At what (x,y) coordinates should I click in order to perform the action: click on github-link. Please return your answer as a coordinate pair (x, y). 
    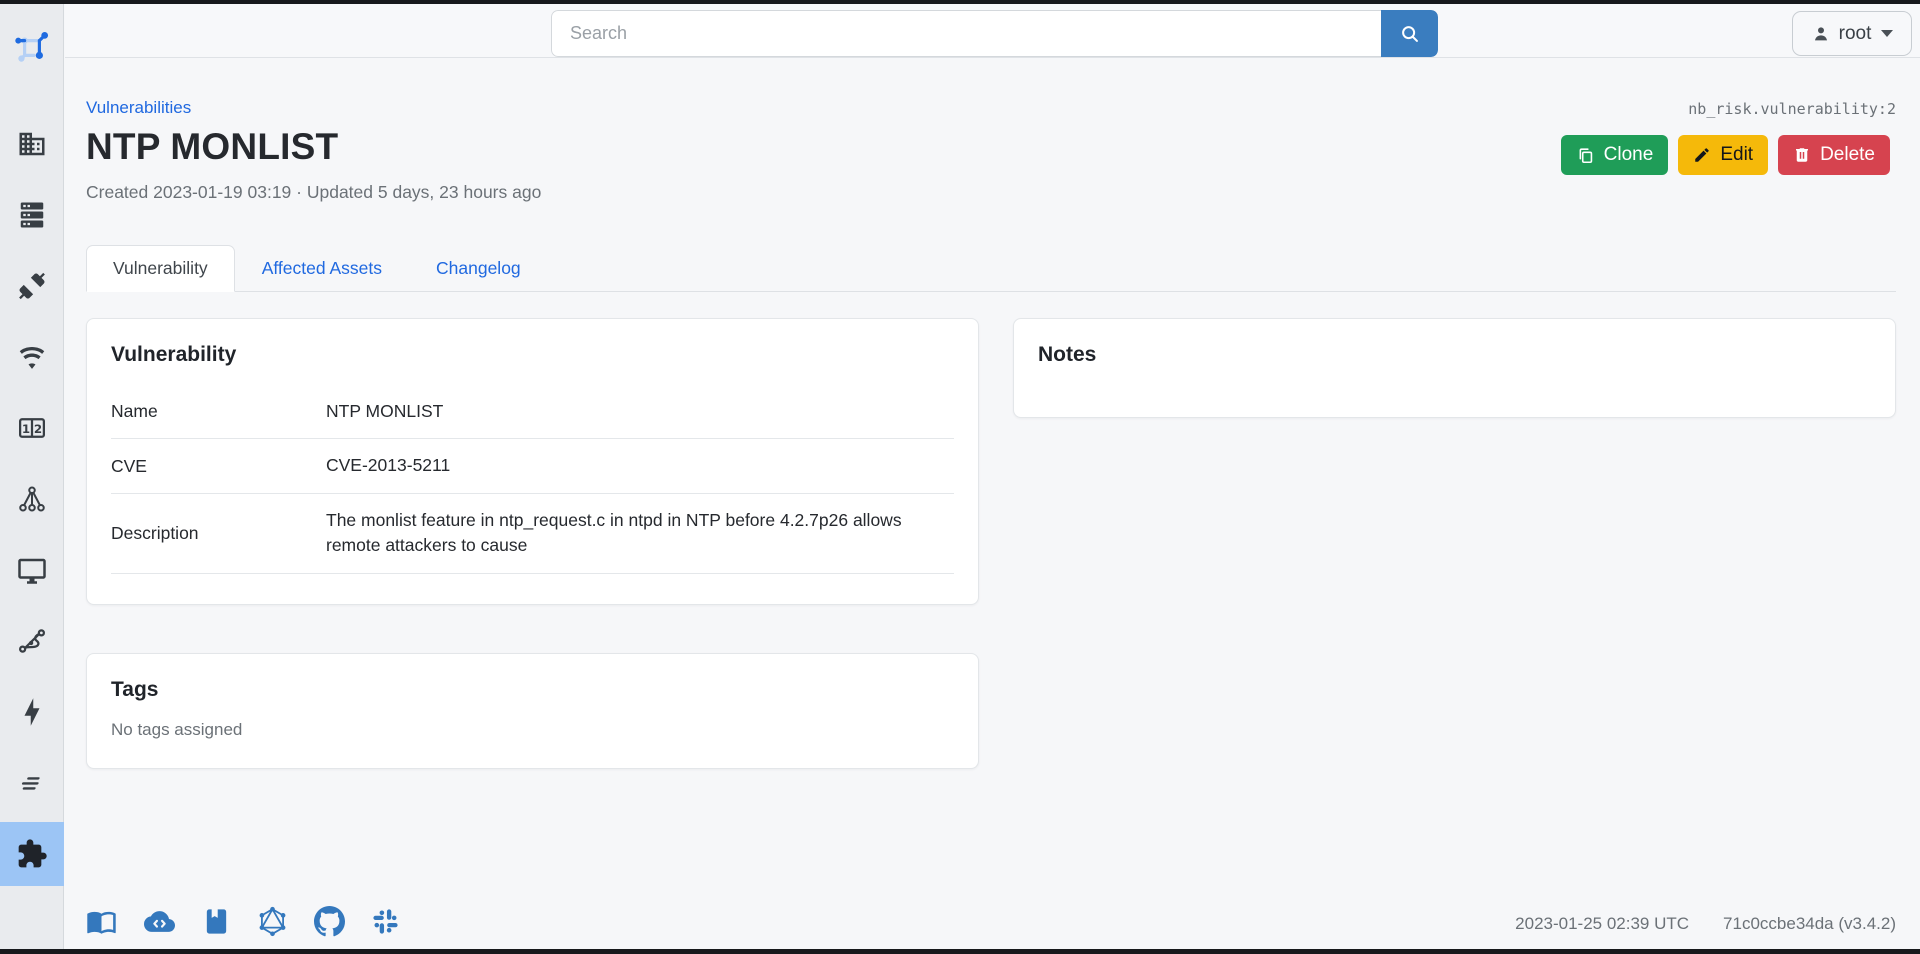
    Looking at the image, I should click on (329, 924).